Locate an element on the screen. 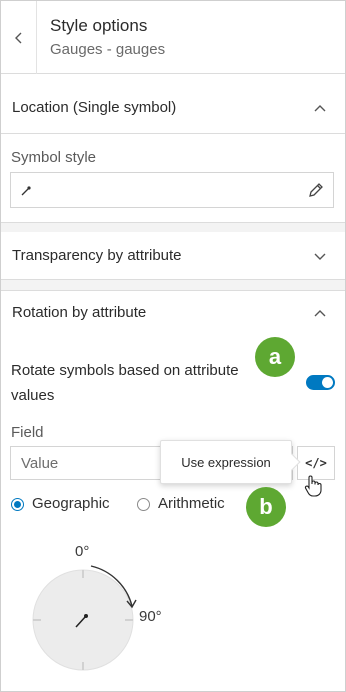  panel-header: Style options Gauges - gauges is located at coordinates (173, 37).